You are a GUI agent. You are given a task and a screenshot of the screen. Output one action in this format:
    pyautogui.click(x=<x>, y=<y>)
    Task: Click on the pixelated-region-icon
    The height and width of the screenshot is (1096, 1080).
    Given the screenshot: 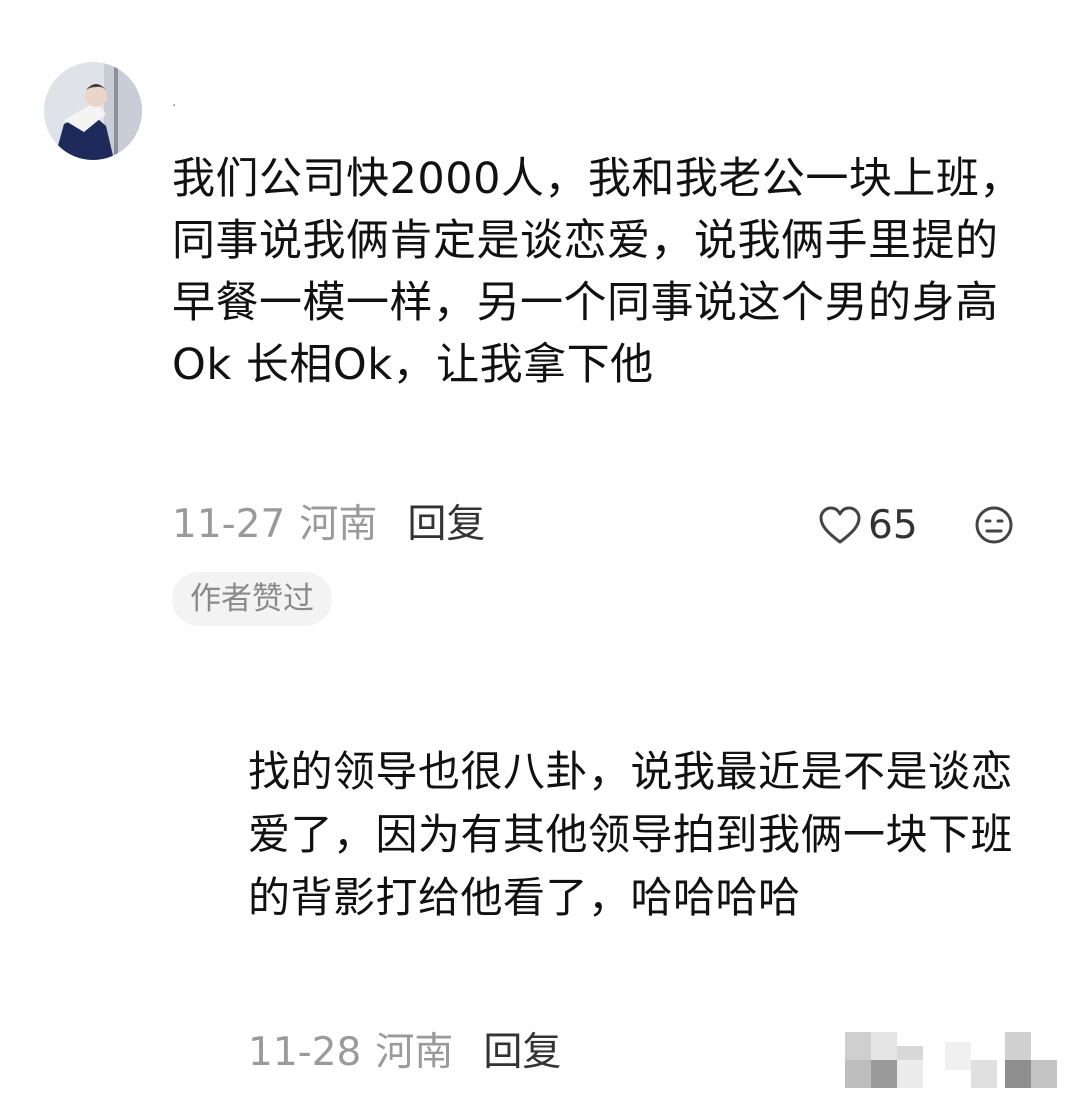 What is the action you would take?
    pyautogui.click(x=951, y=1060)
    